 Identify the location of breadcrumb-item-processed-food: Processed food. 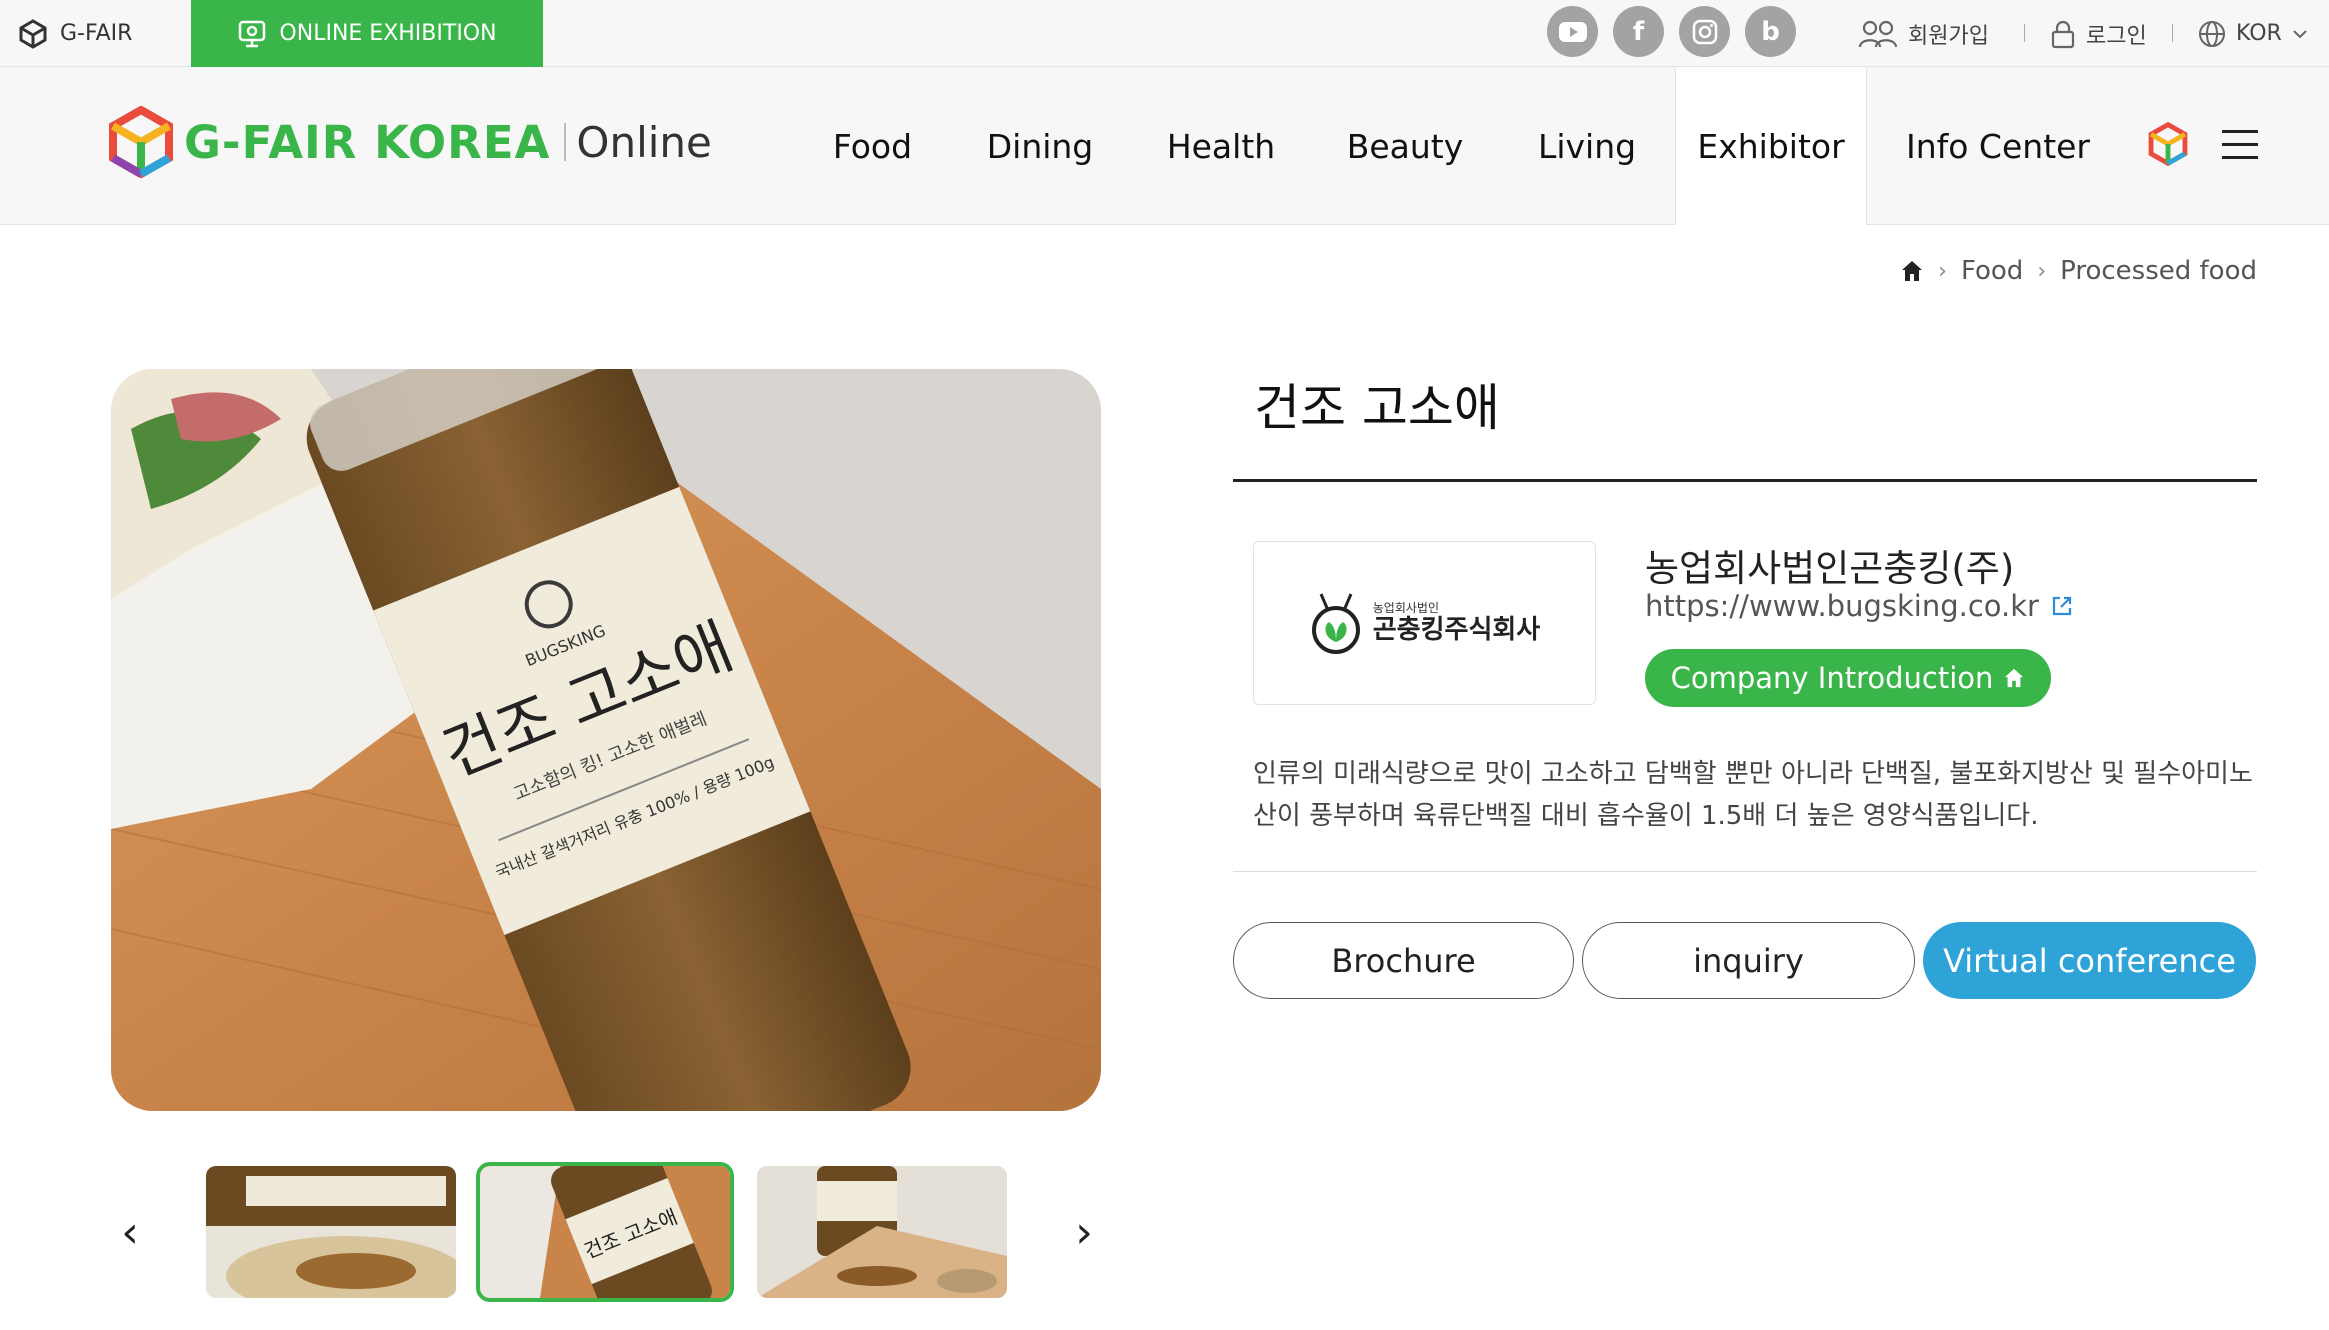
(2158, 271).